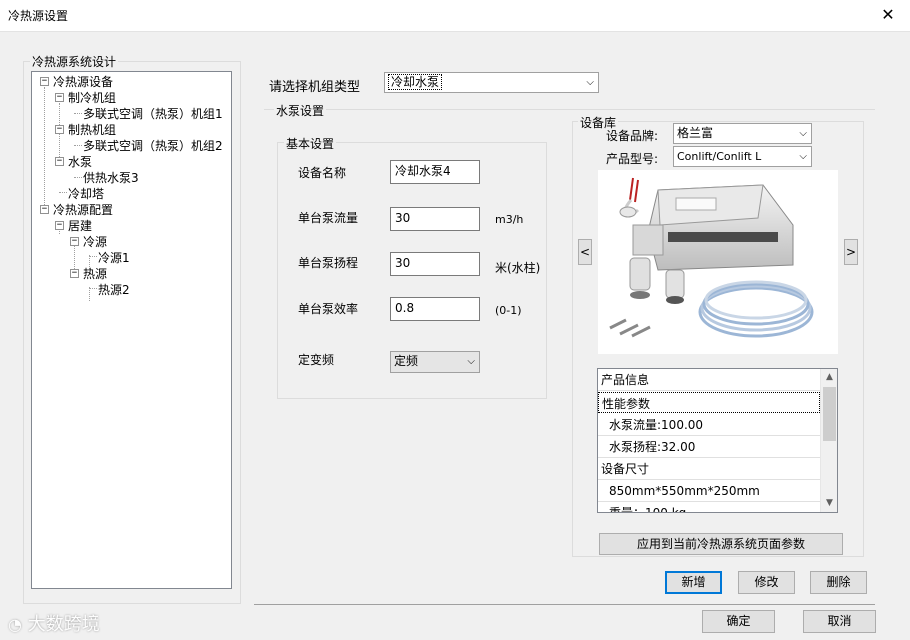 This screenshot has height=640, width=910. Describe the element at coordinates (435, 172) in the screenshot. I see `device-name-field: 冷却水泵4` at that location.